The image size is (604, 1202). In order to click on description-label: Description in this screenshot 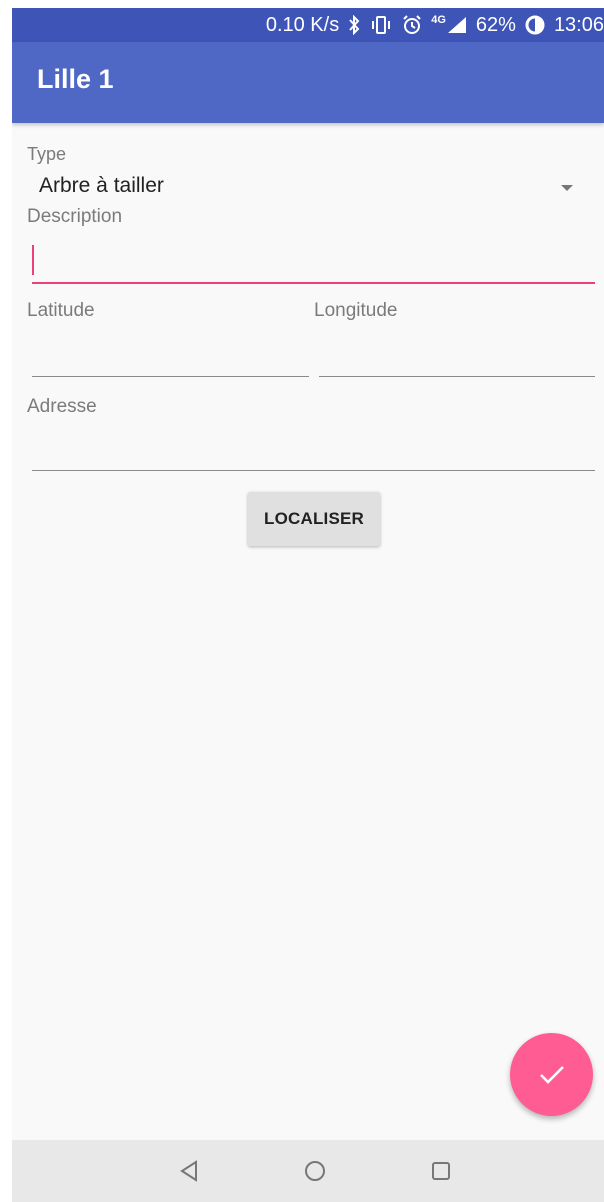, I will do `click(75, 216)`.